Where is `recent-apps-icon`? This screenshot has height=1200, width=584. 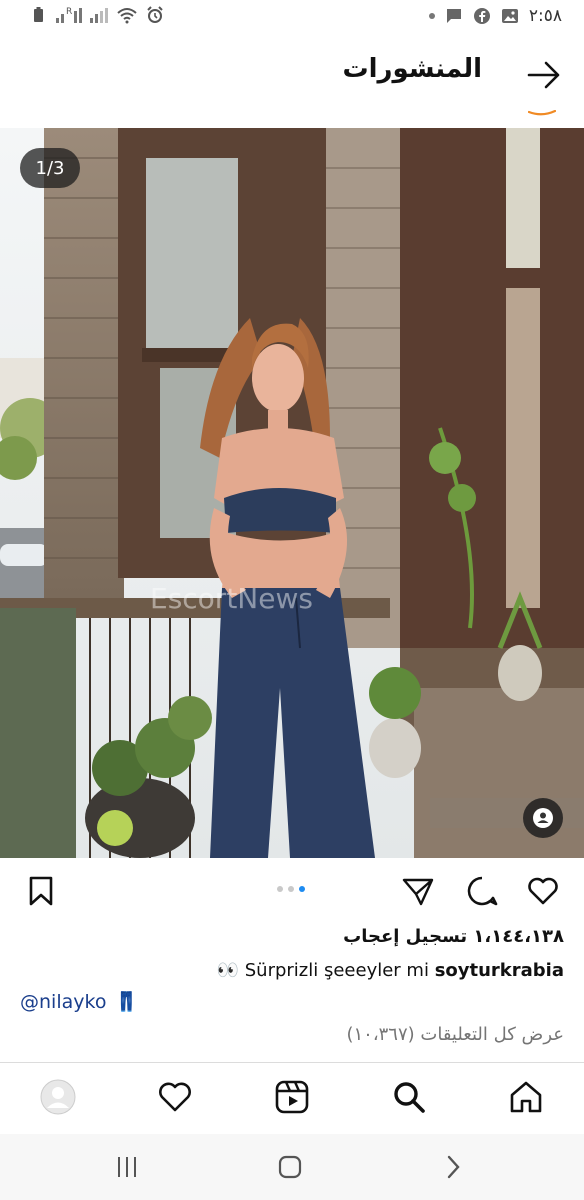
recent-apps-icon is located at coordinates (127, 1167).